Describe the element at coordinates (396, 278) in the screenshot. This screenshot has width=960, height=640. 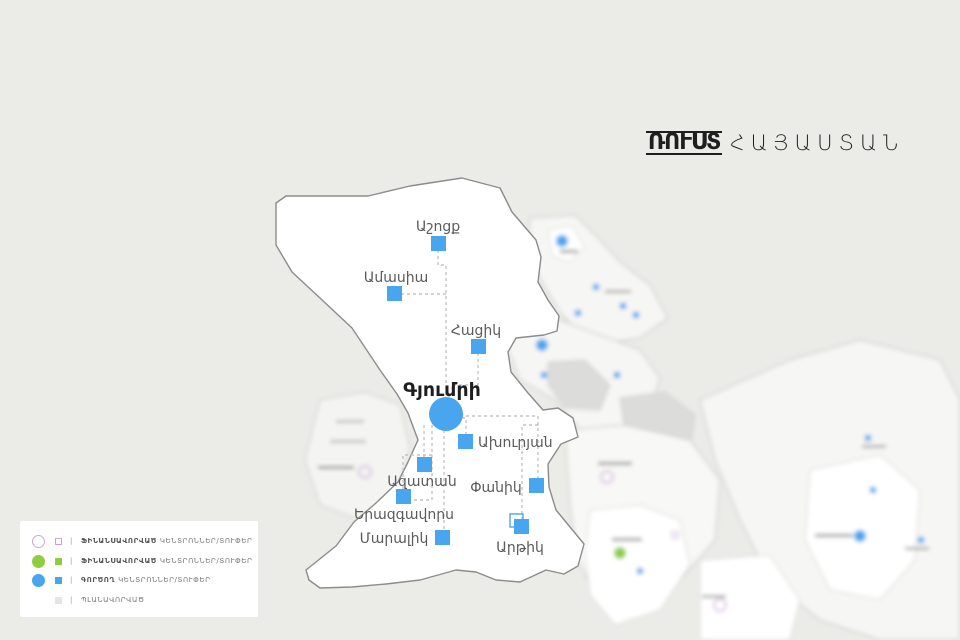
I see `label-amasia: Ամասիա` at that location.